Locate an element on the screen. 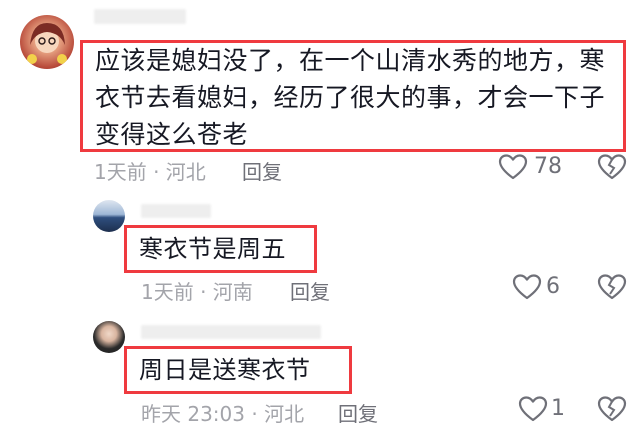 This screenshot has width=637, height=442. comment-line: 变得这么苍老 is located at coordinates (172, 134).